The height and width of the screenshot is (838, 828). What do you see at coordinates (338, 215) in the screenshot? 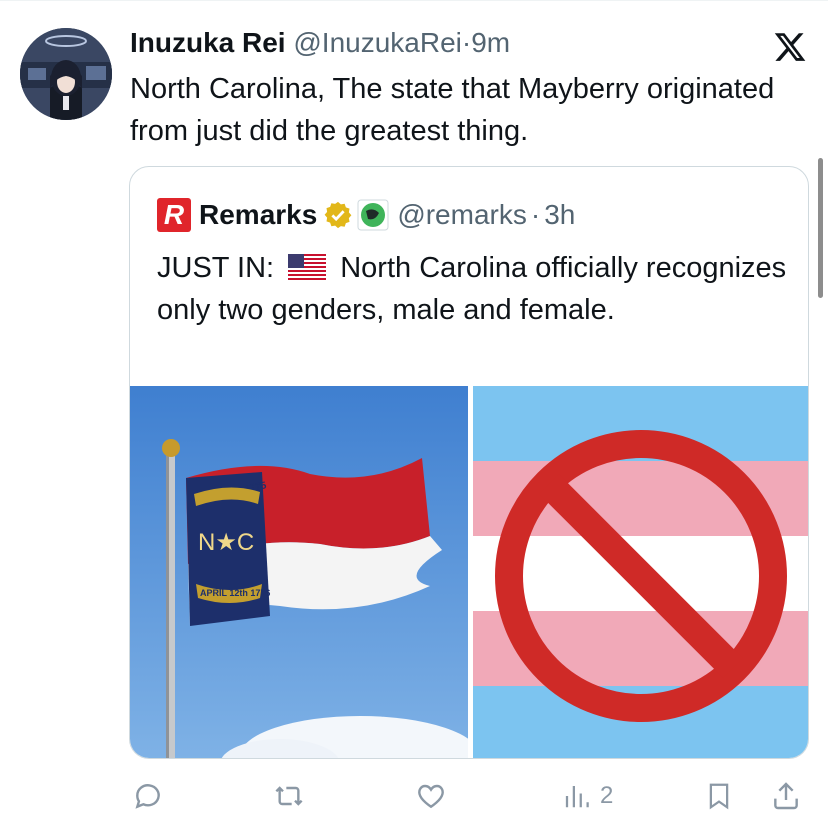
I see `verified-badge-icon` at bounding box center [338, 215].